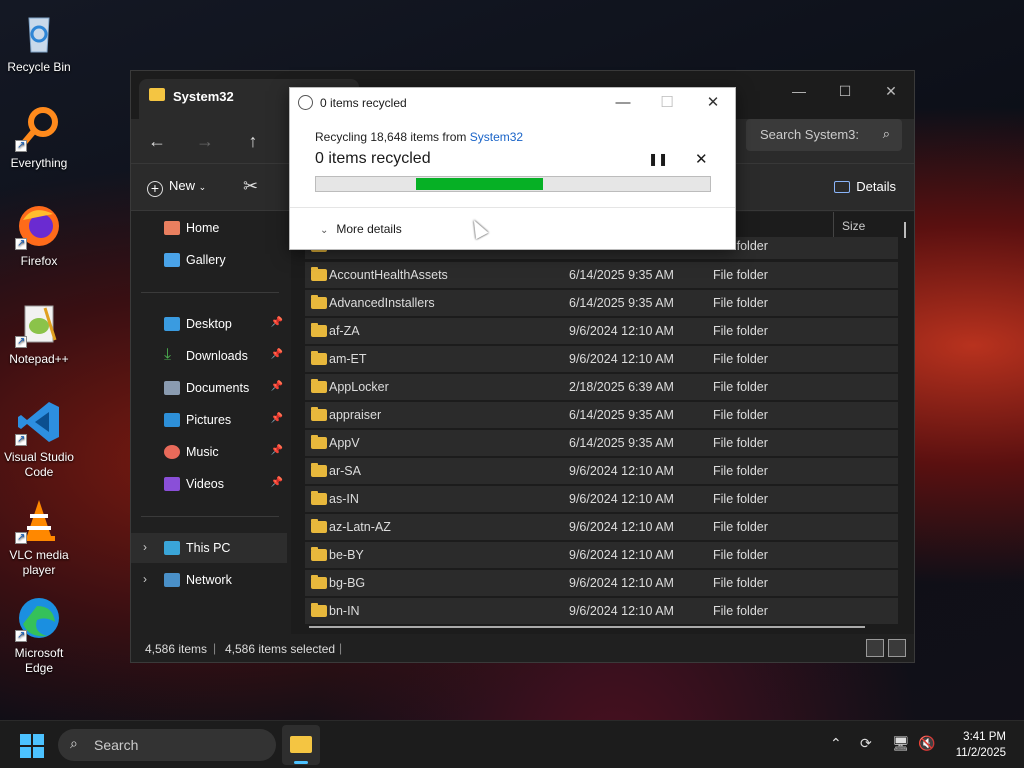 The width and height of the screenshot is (1024, 768). I want to click on table-row: am-ET 9/6/2024 12:10 AM File folder, so click(601, 359).